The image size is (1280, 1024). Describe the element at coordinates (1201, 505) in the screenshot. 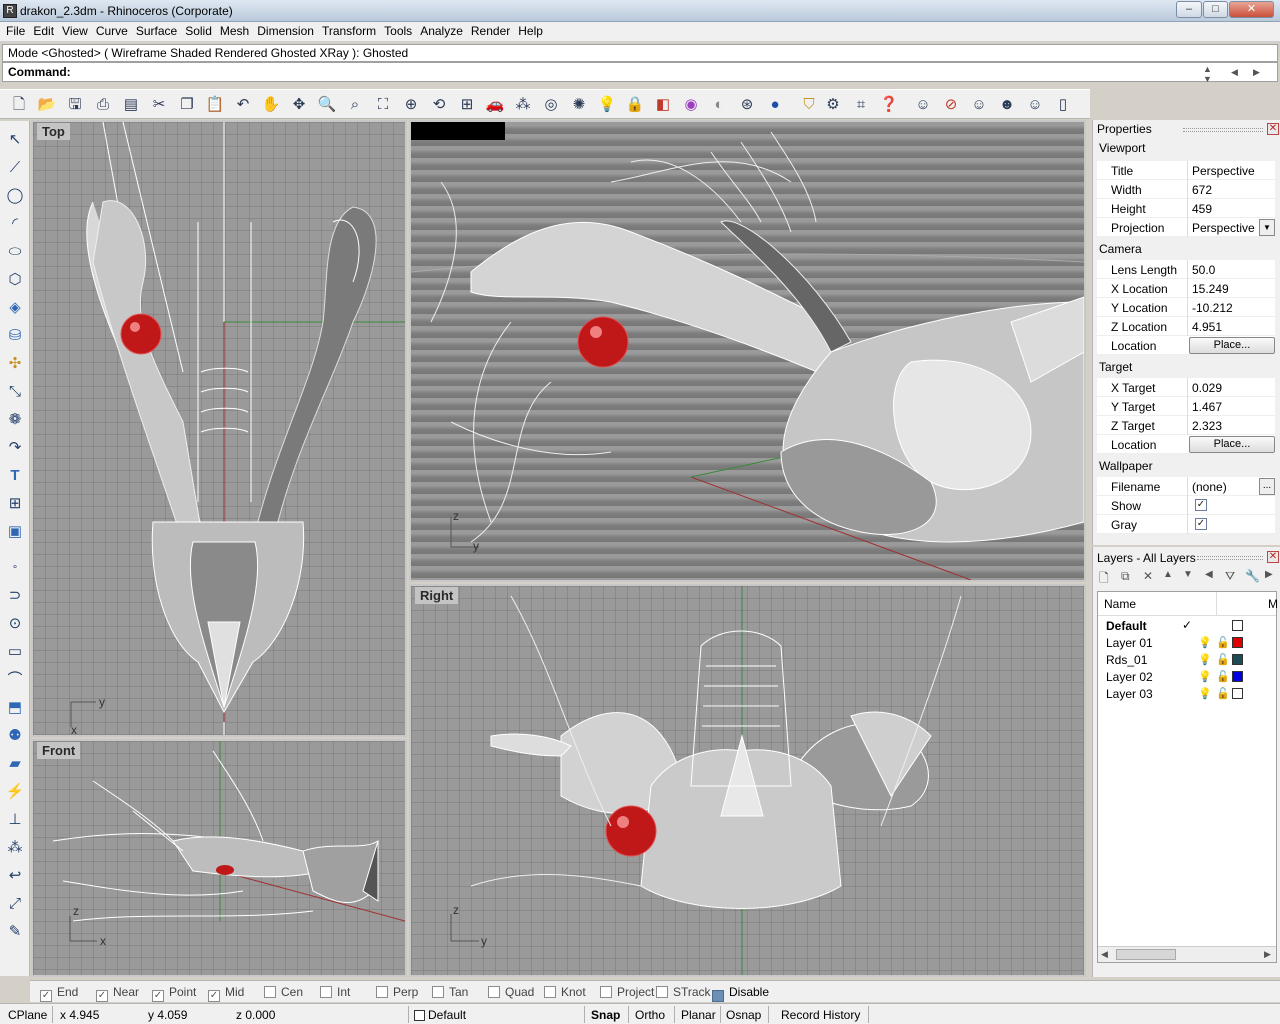

I see `show-checkbox: ✓` at that location.